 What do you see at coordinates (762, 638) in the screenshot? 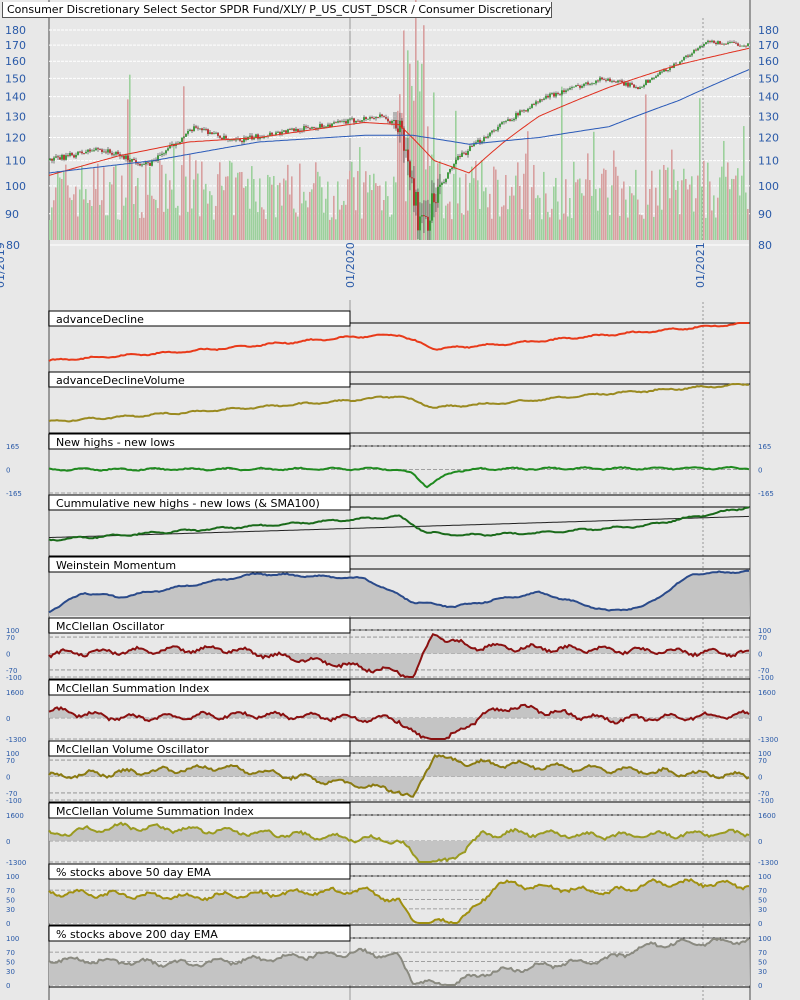
I see `panel-tick-right: 70` at bounding box center [762, 638].